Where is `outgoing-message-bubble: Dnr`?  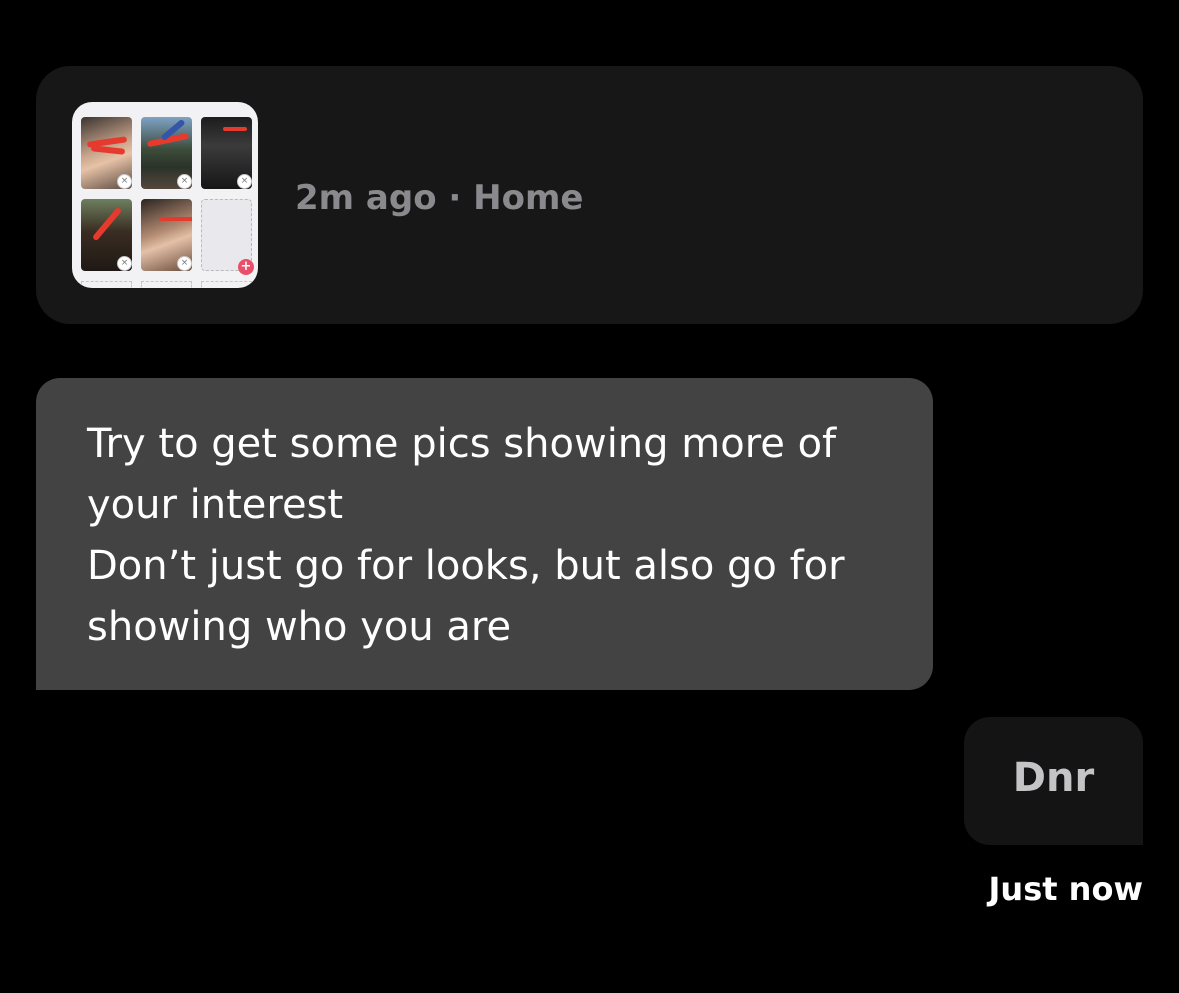
outgoing-message-bubble: Dnr is located at coordinates (1053, 781).